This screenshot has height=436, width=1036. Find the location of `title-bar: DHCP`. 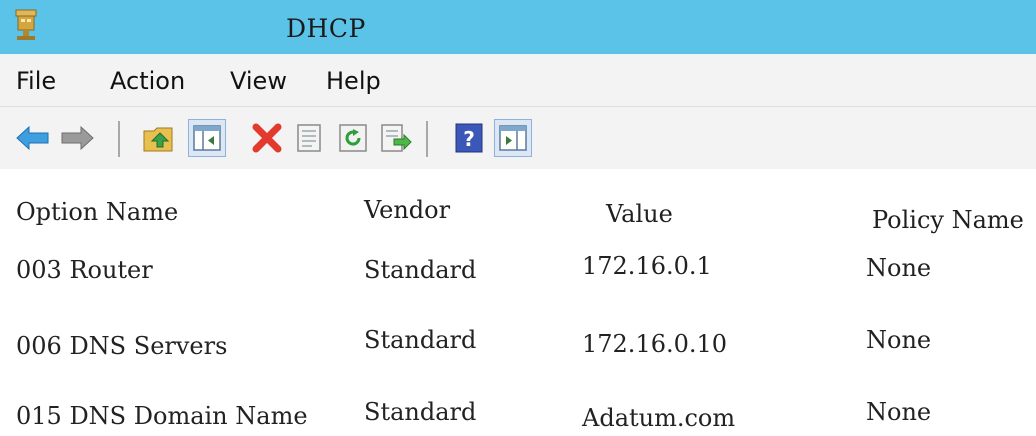

title-bar: DHCP is located at coordinates (518, 27).